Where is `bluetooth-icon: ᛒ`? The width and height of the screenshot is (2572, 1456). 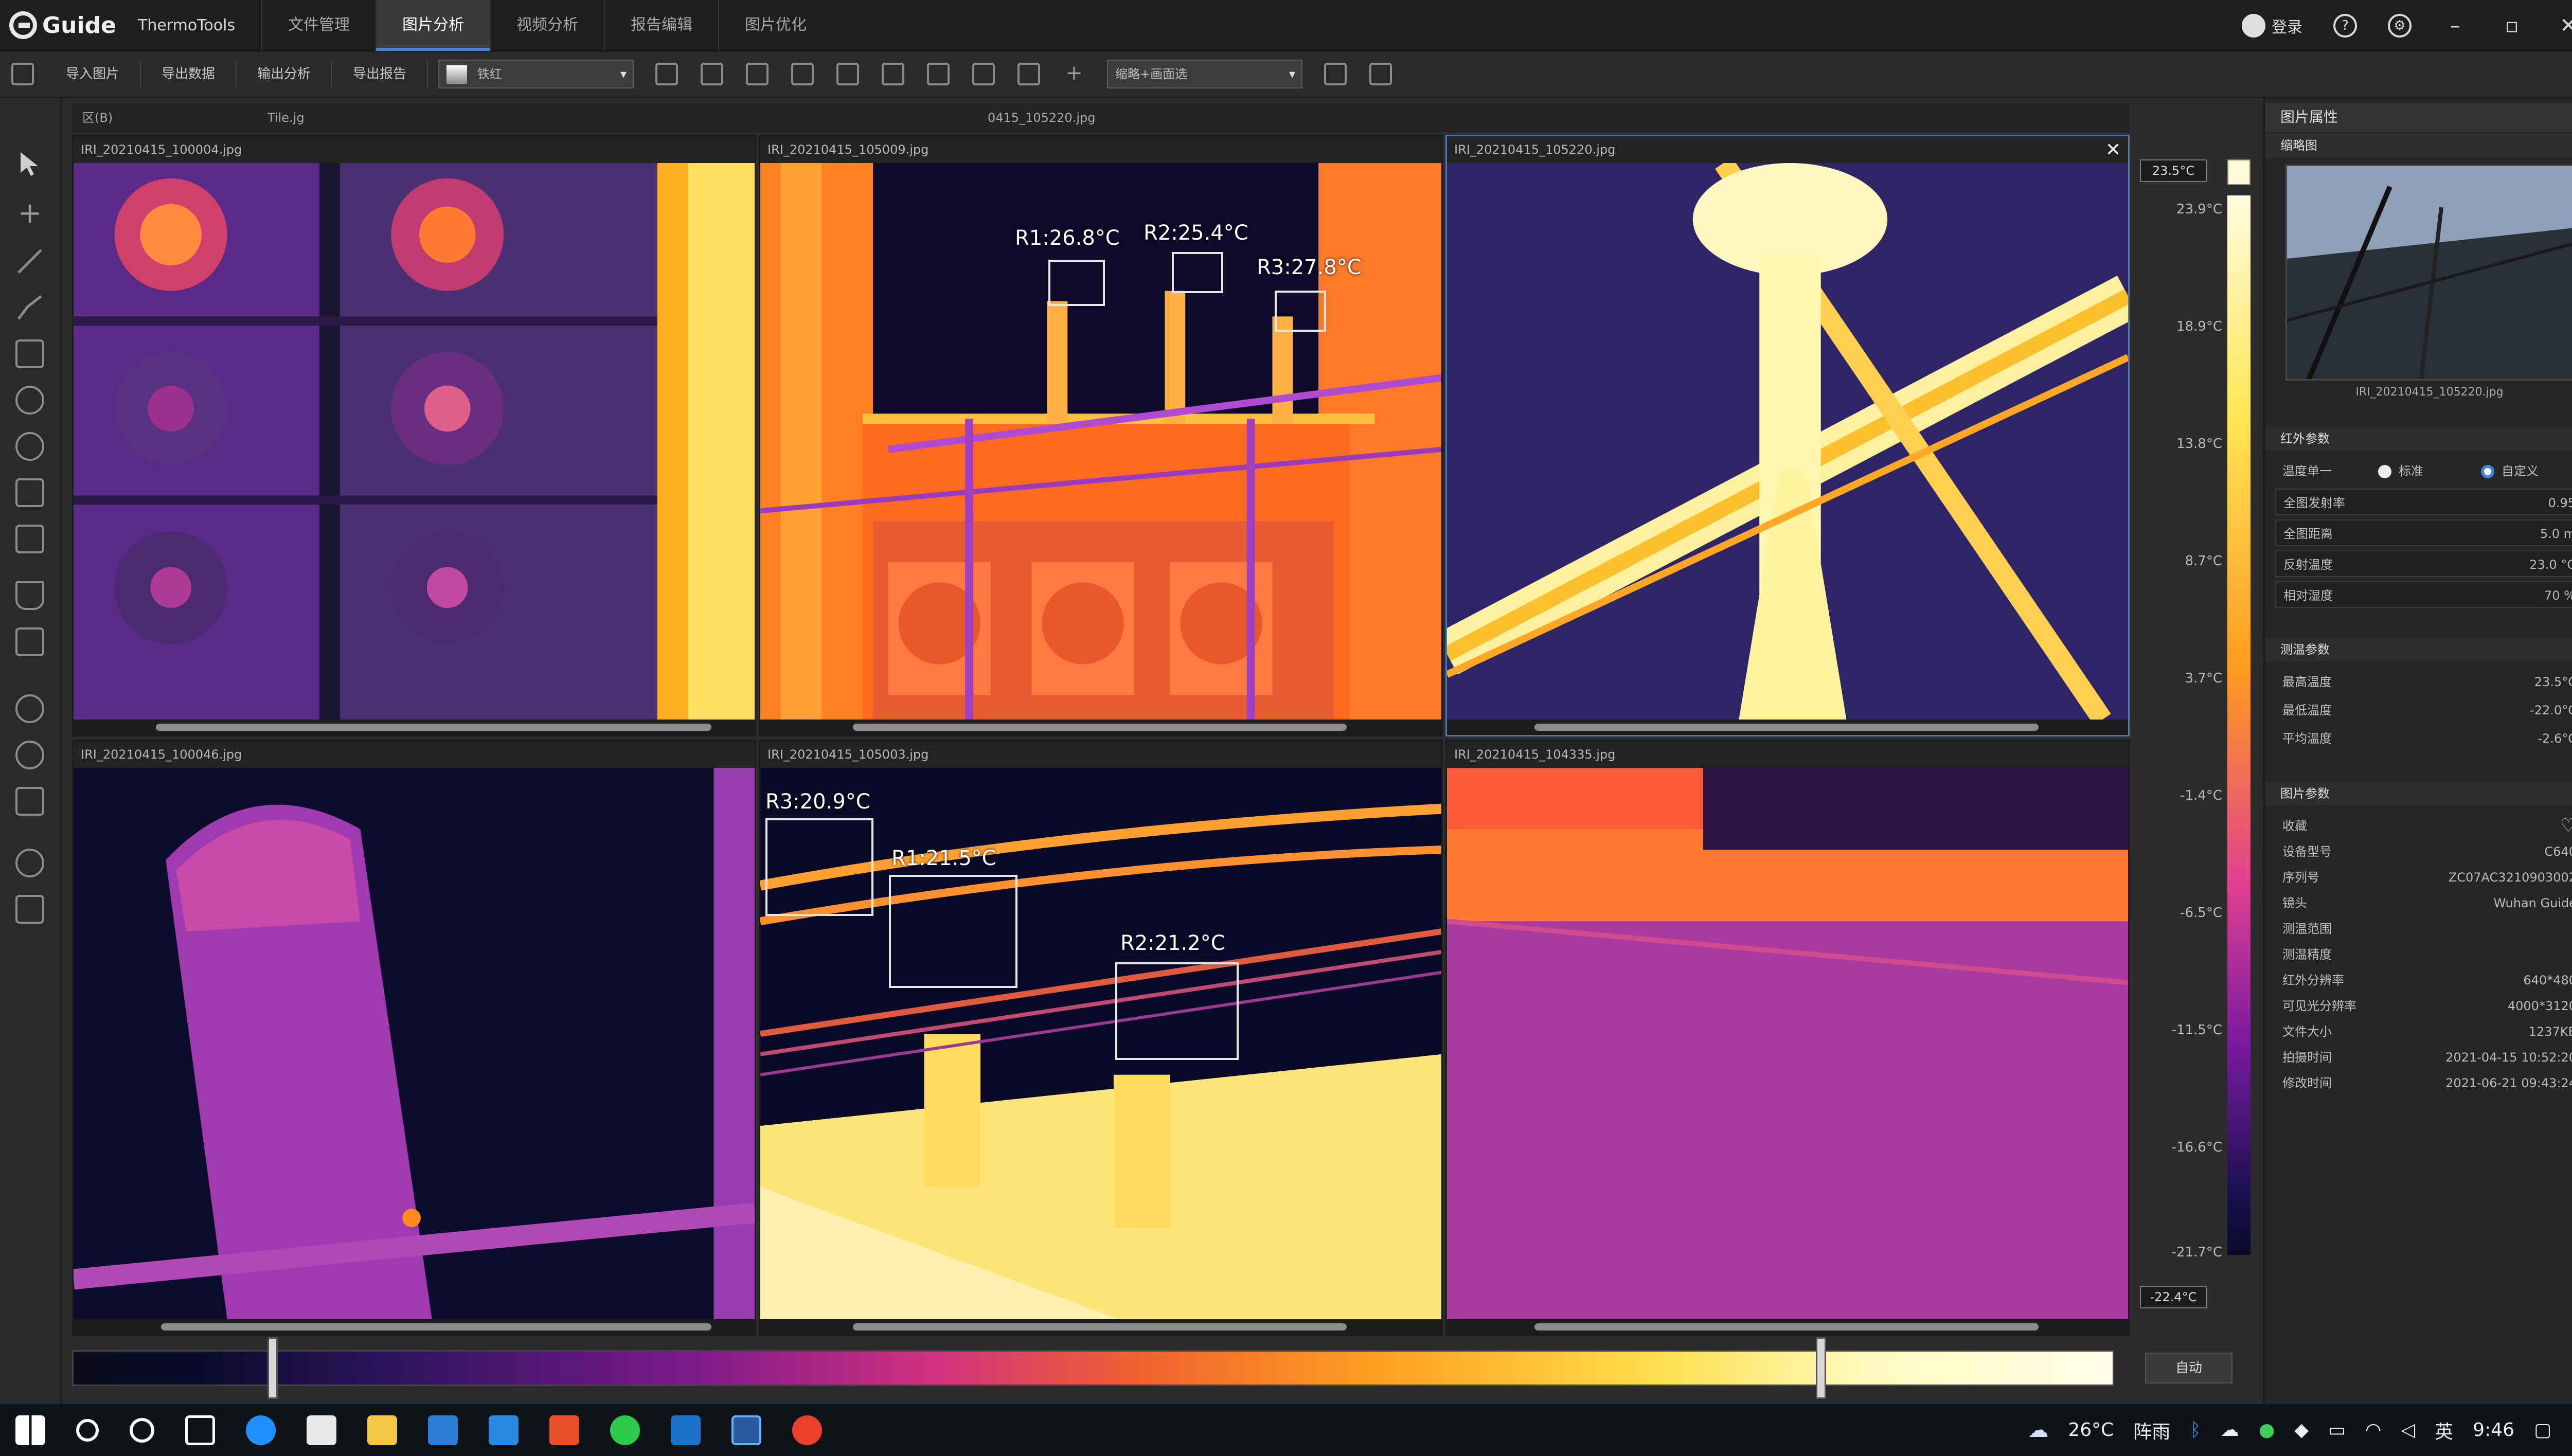
bluetooth-icon: ᛒ is located at coordinates (2195, 1430).